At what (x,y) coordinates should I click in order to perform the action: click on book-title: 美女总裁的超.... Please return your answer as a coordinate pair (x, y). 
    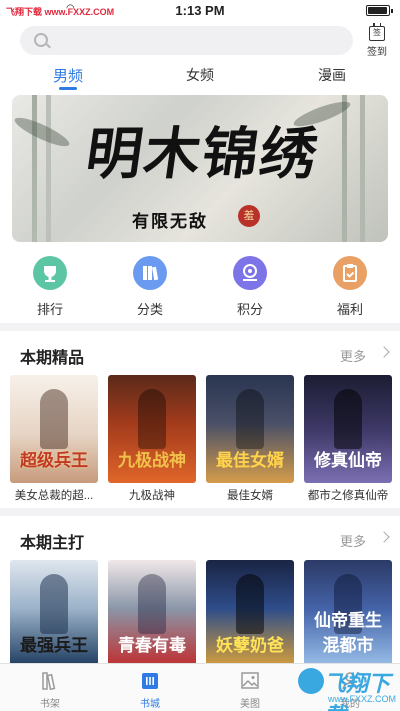
    Looking at the image, I should click on (54, 495).